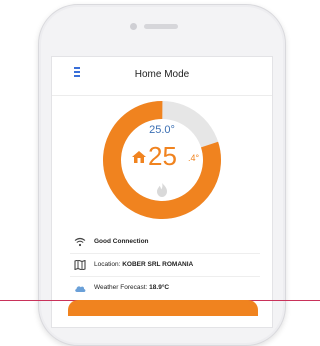 The width and height of the screenshot is (320, 346). What do you see at coordinates (163, 308) in the screenshot?
I see `bottom-action-button` at bounding box center [163, 308].